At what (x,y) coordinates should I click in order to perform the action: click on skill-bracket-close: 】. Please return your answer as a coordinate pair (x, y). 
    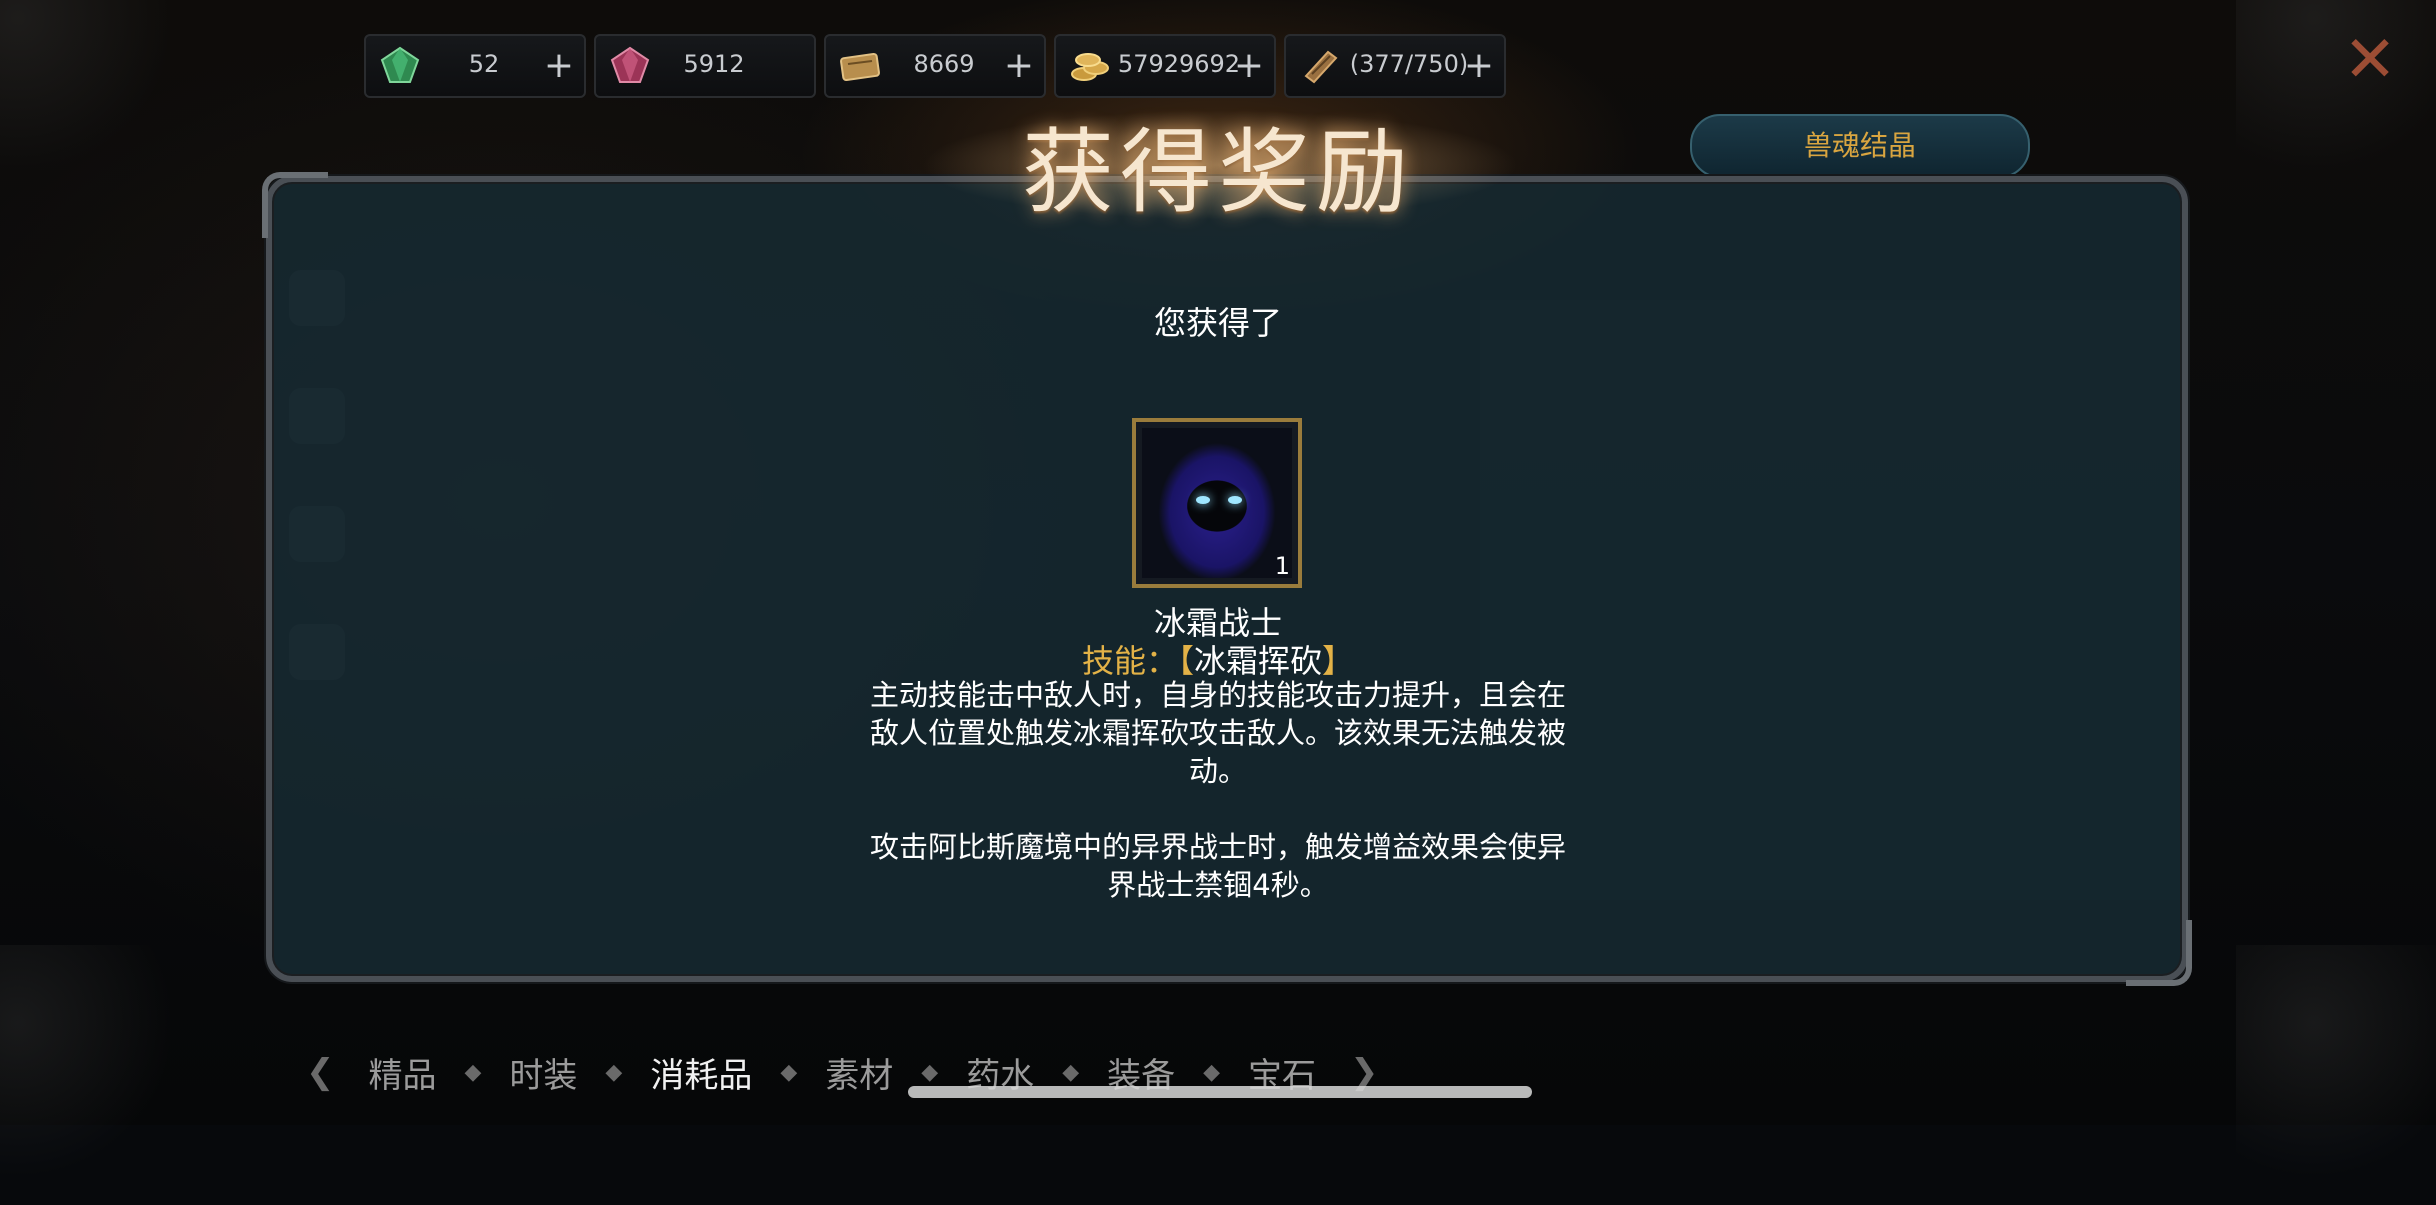
    Looking at the image, I should click on (1338, 661).